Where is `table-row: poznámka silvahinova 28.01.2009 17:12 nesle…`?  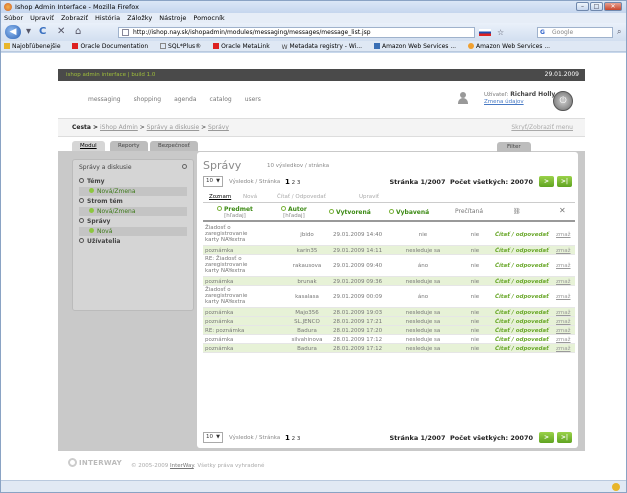
table-row: poznámka silvahinova 28.01.2009 17:12 nesle… is located at coordinates (389, 339).